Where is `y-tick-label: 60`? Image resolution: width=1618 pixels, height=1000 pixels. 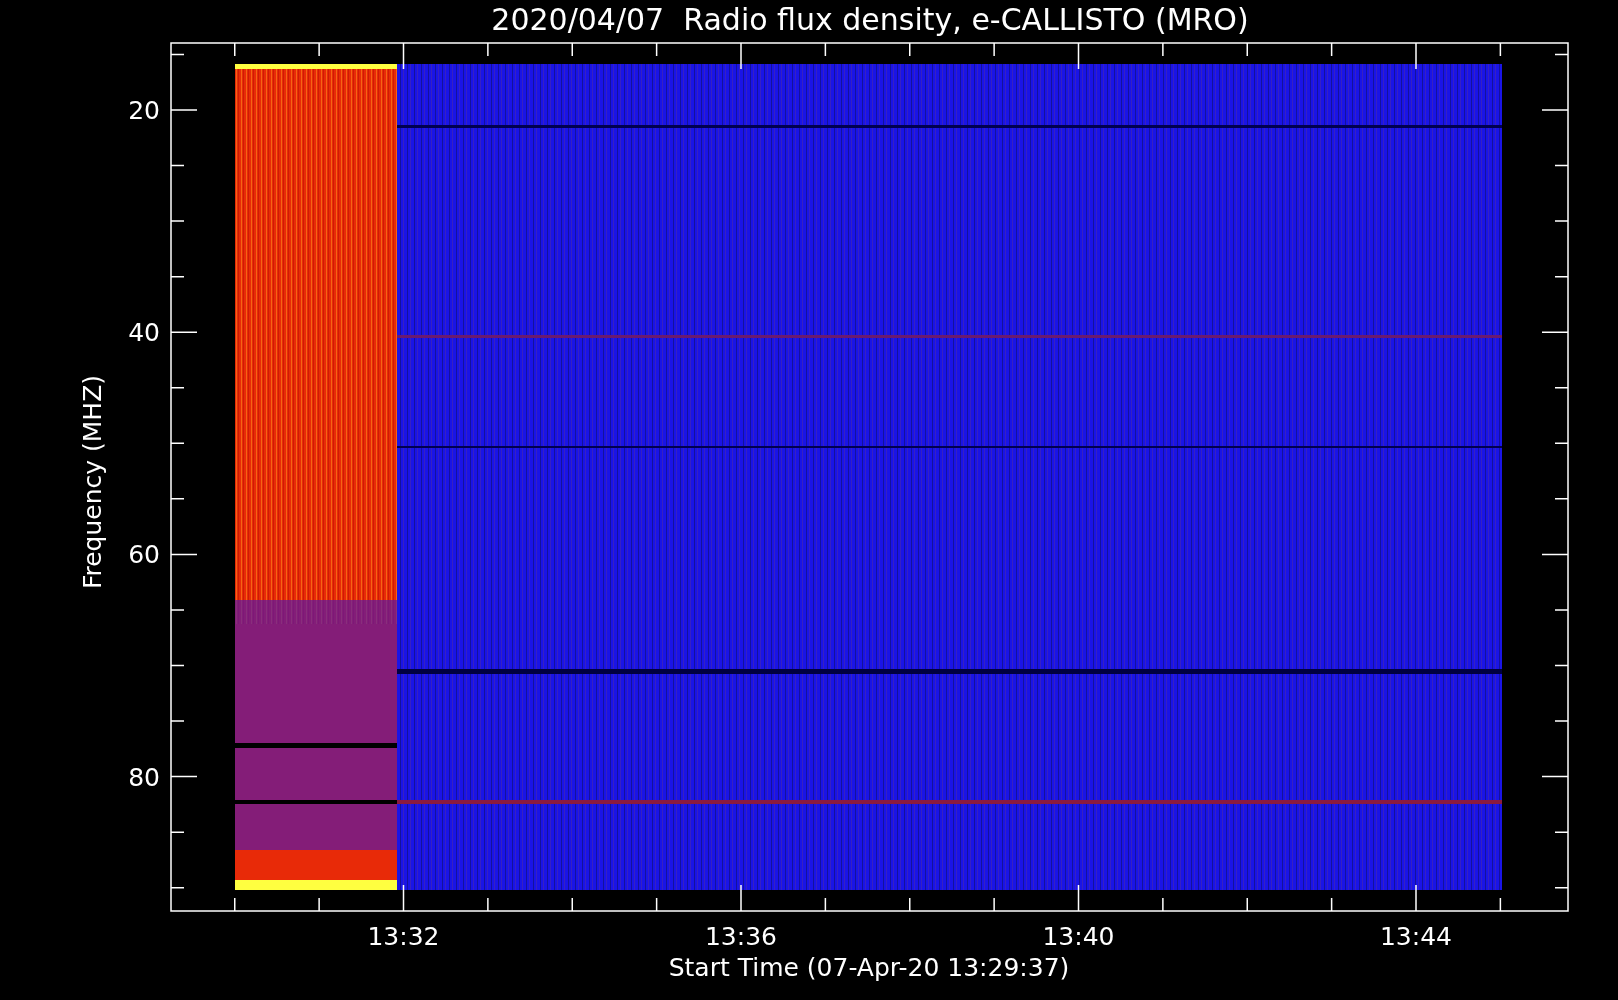 y-tick-label: 60 is located at coordinates (144, 555).